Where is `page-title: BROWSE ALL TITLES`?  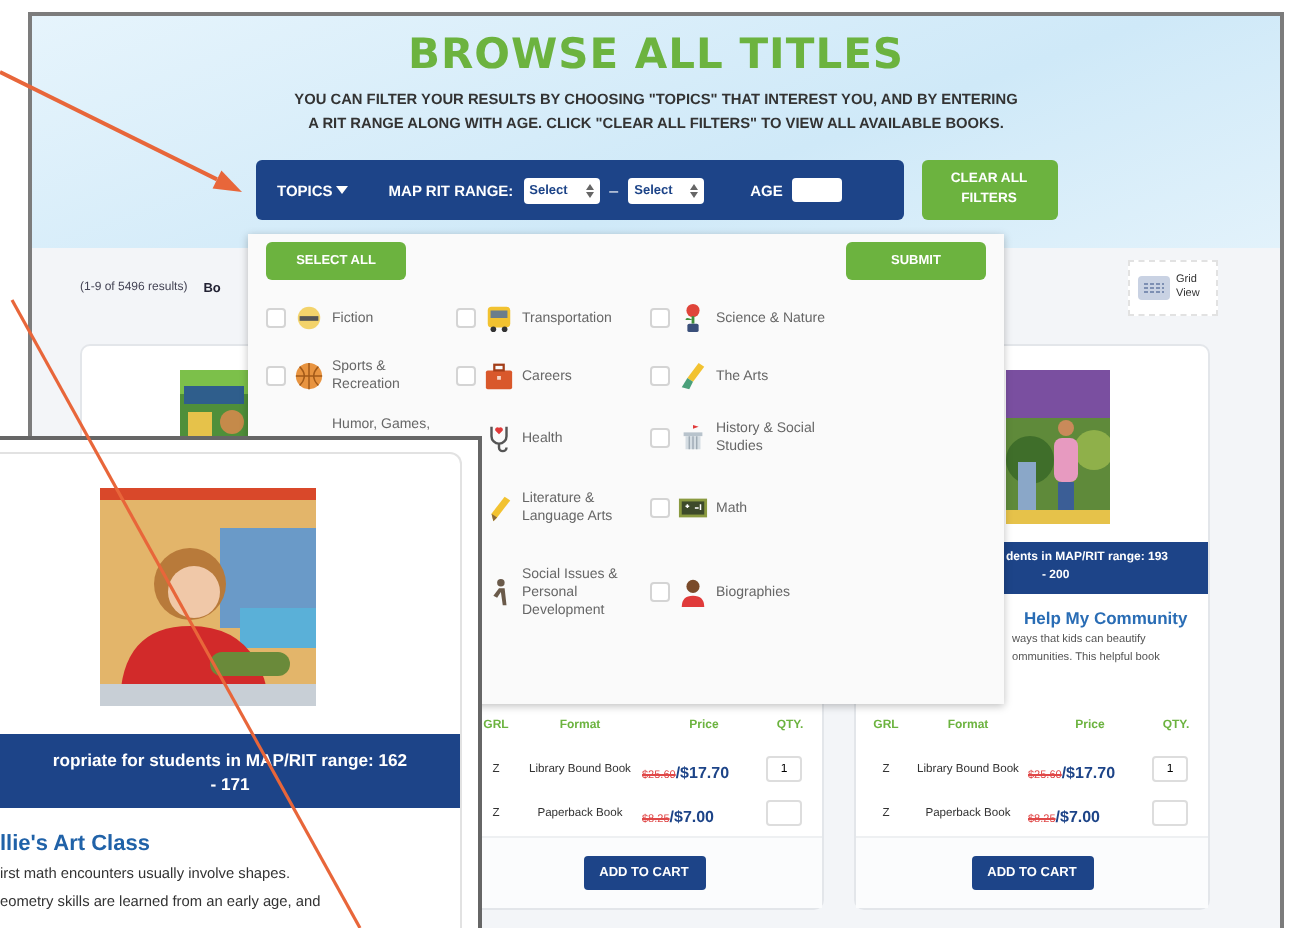
page-title: BROWSE ALL TITLES is located at coordinates (656, 55).